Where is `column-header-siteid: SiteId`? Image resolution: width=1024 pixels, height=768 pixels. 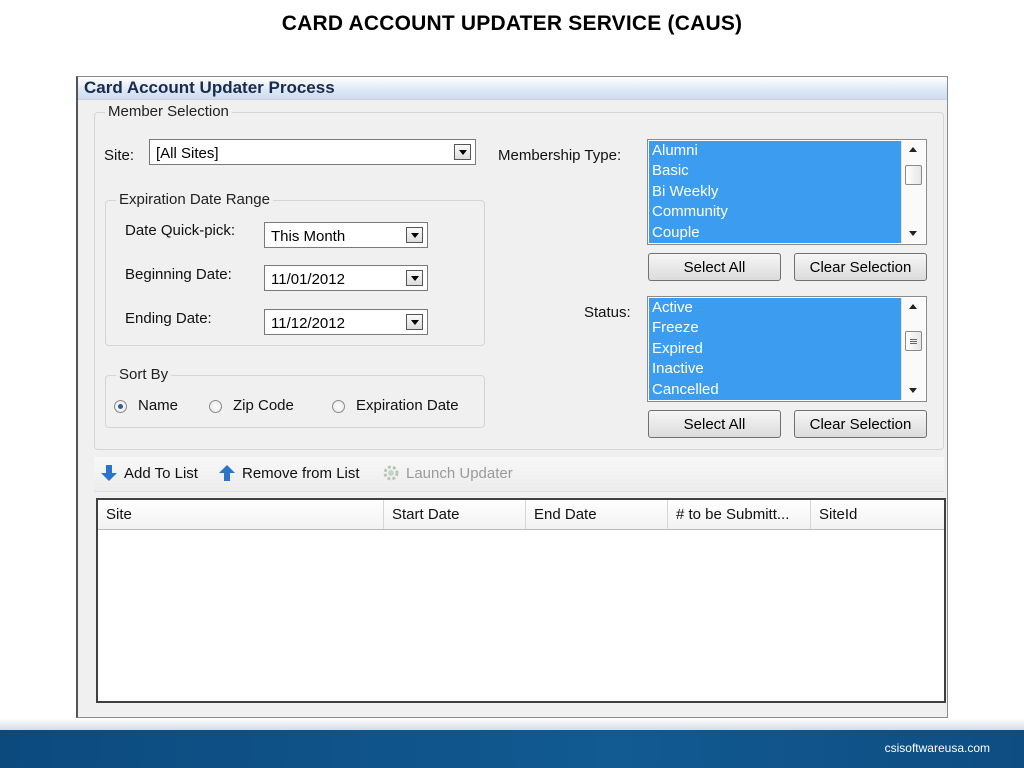
column-header-siteid: SiteId is located at coordinates (877, 514).